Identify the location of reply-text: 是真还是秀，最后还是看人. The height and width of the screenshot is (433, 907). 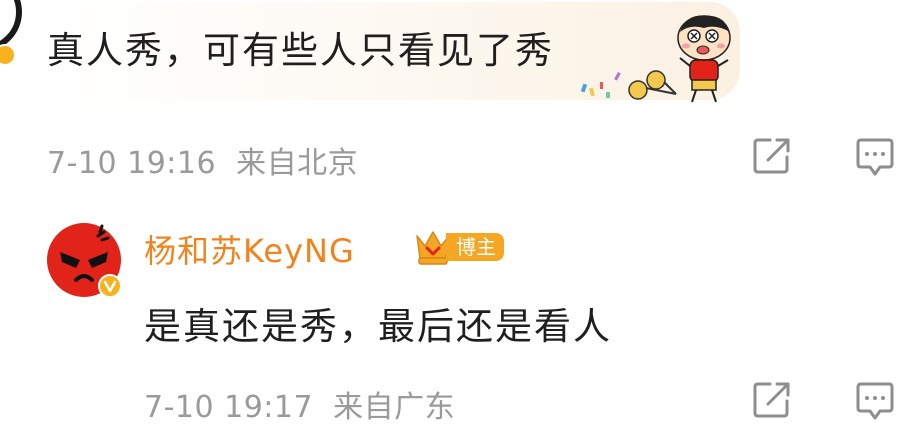
(378, 326).